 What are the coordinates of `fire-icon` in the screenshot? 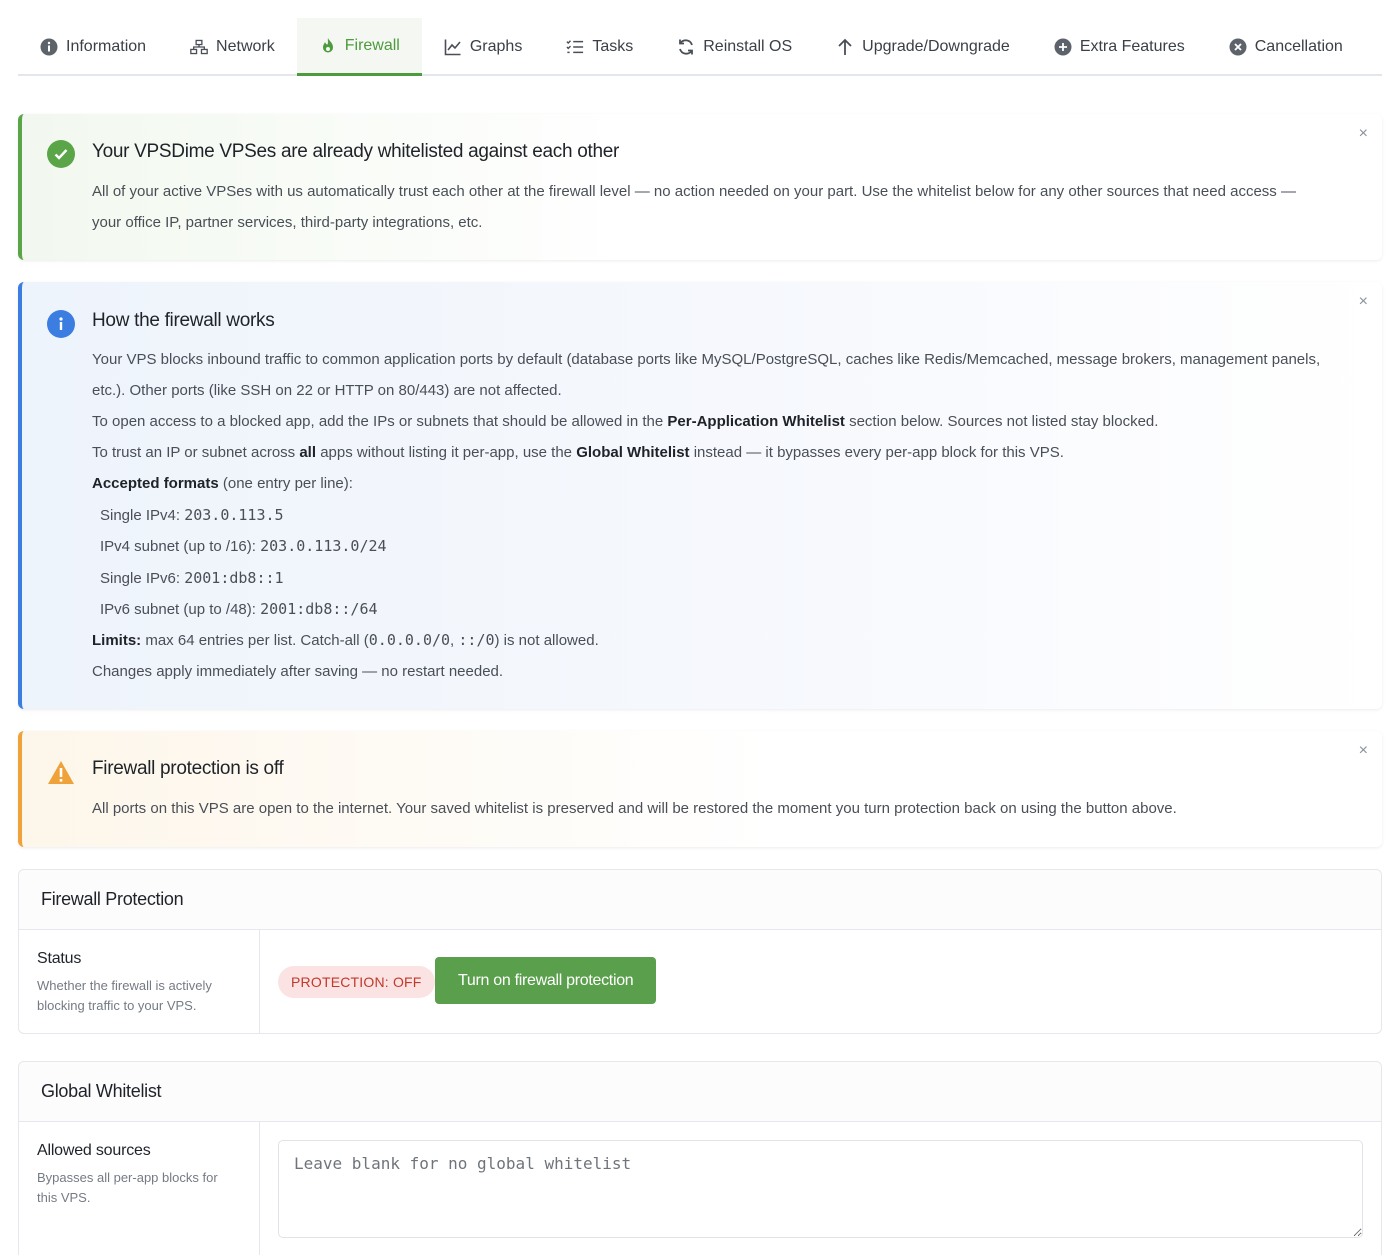 It's located at (328, 46).